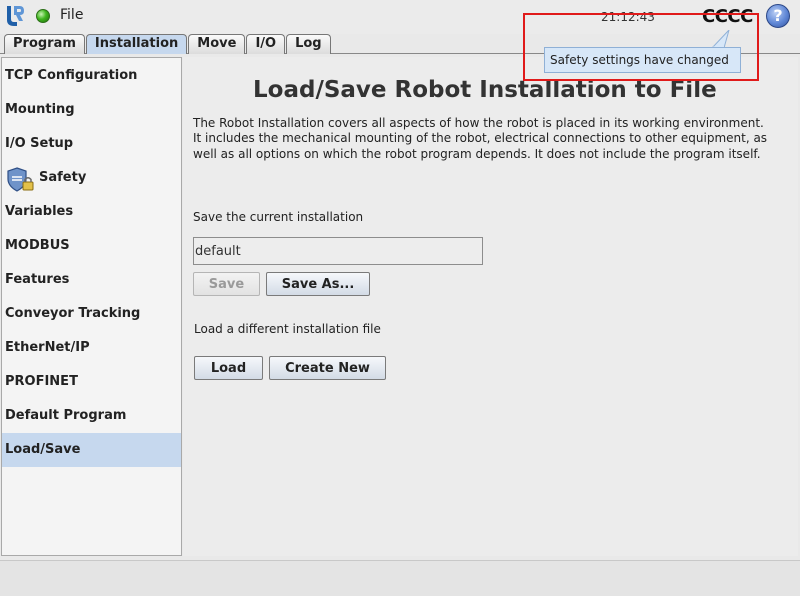 The height and width of the screenshot is (596, 800). I want to click on sidebar-item-variables: Variables, so click(91, 212).